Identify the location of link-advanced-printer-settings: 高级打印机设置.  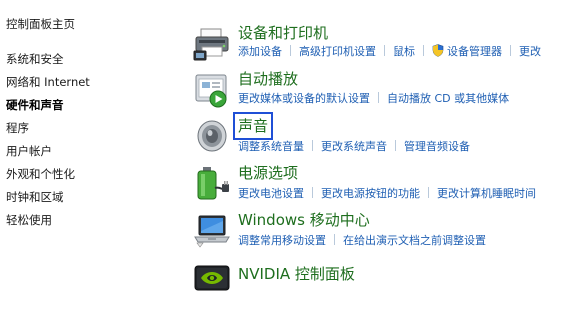
(337, 51).